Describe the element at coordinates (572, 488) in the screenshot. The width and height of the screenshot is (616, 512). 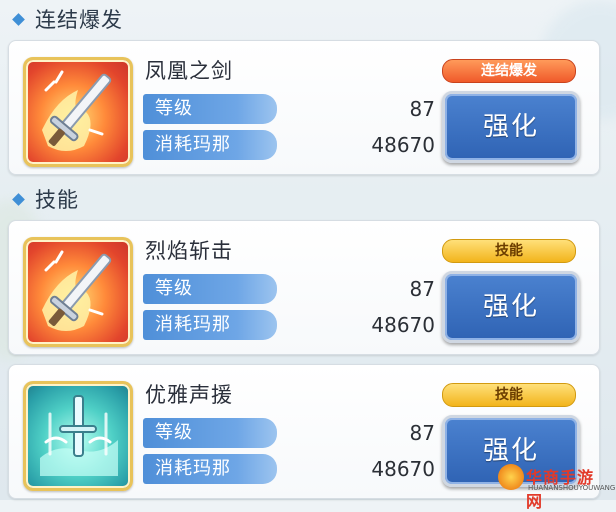
I see `watermark-subtext: HUANANSHOUYOUWANG` at that location.